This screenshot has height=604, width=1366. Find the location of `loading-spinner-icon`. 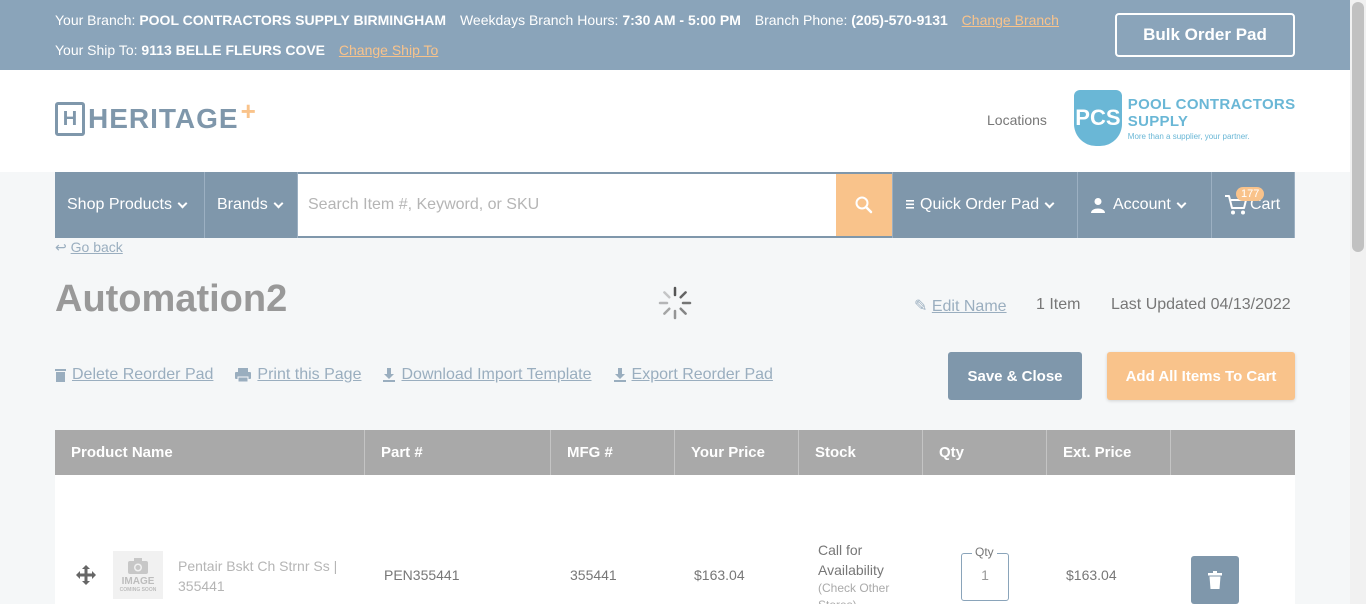

loading-spinner-icon is located at coordinates (675, 303).